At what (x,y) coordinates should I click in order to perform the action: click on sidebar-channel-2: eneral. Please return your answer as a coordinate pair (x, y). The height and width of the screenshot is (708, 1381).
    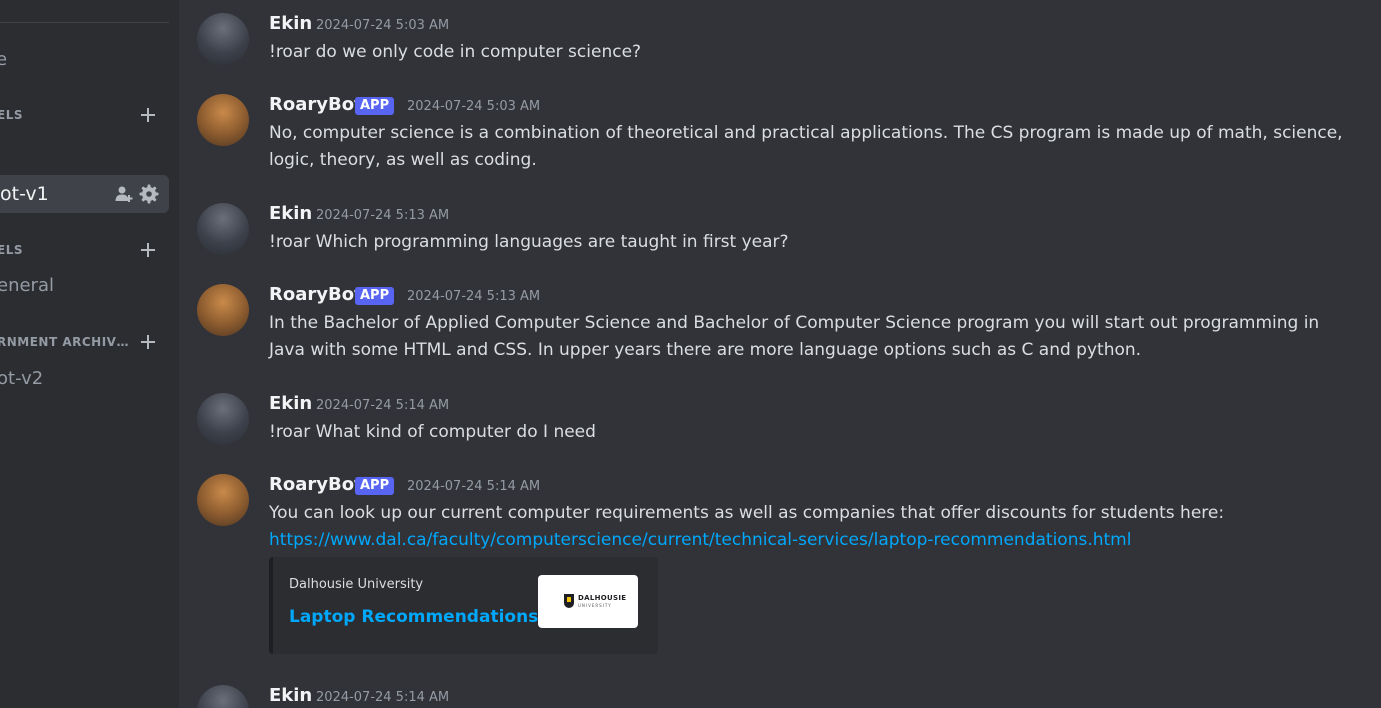
    Looking at the image, I should click on (27, 285).